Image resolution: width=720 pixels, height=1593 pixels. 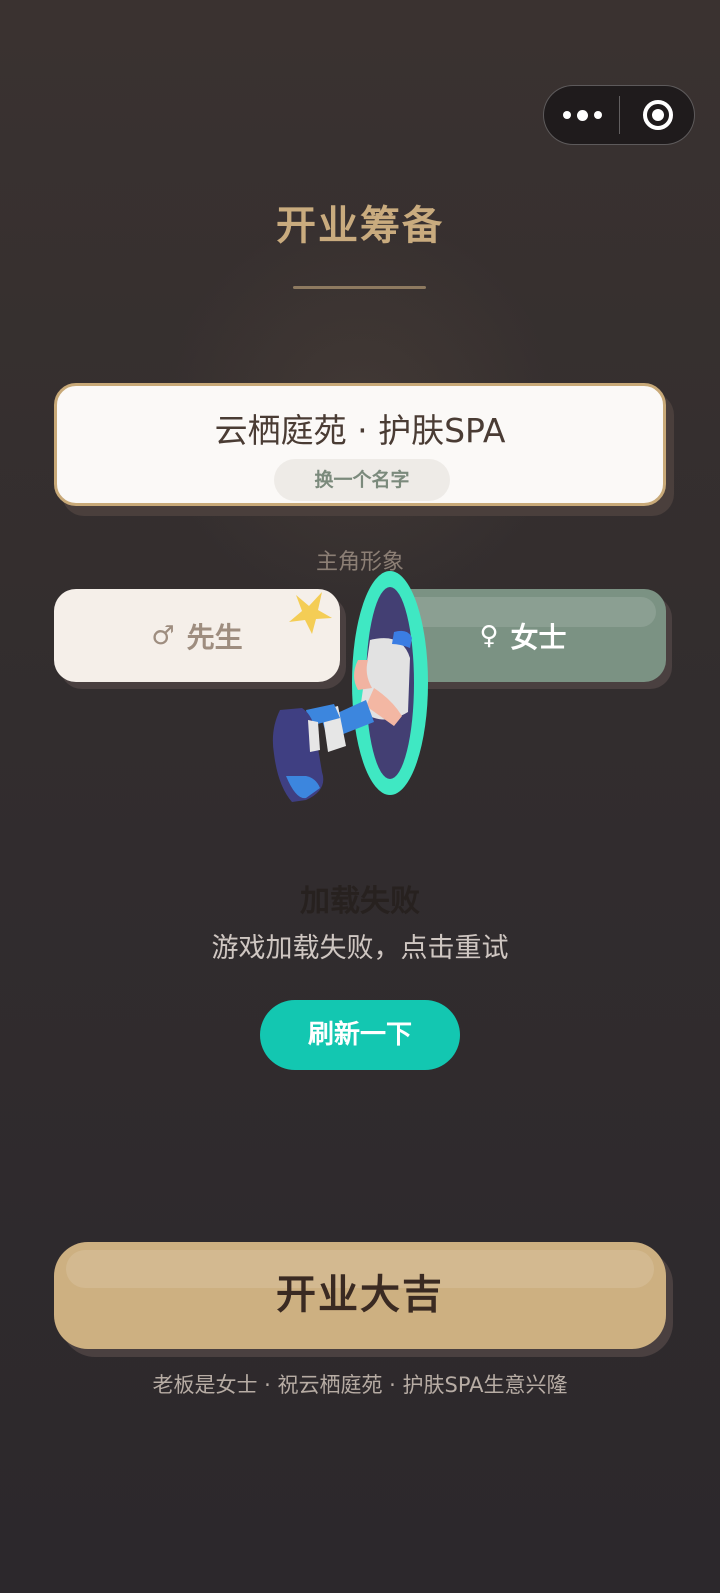 I want to click on target-close-icon, so click(x=658, y=115).